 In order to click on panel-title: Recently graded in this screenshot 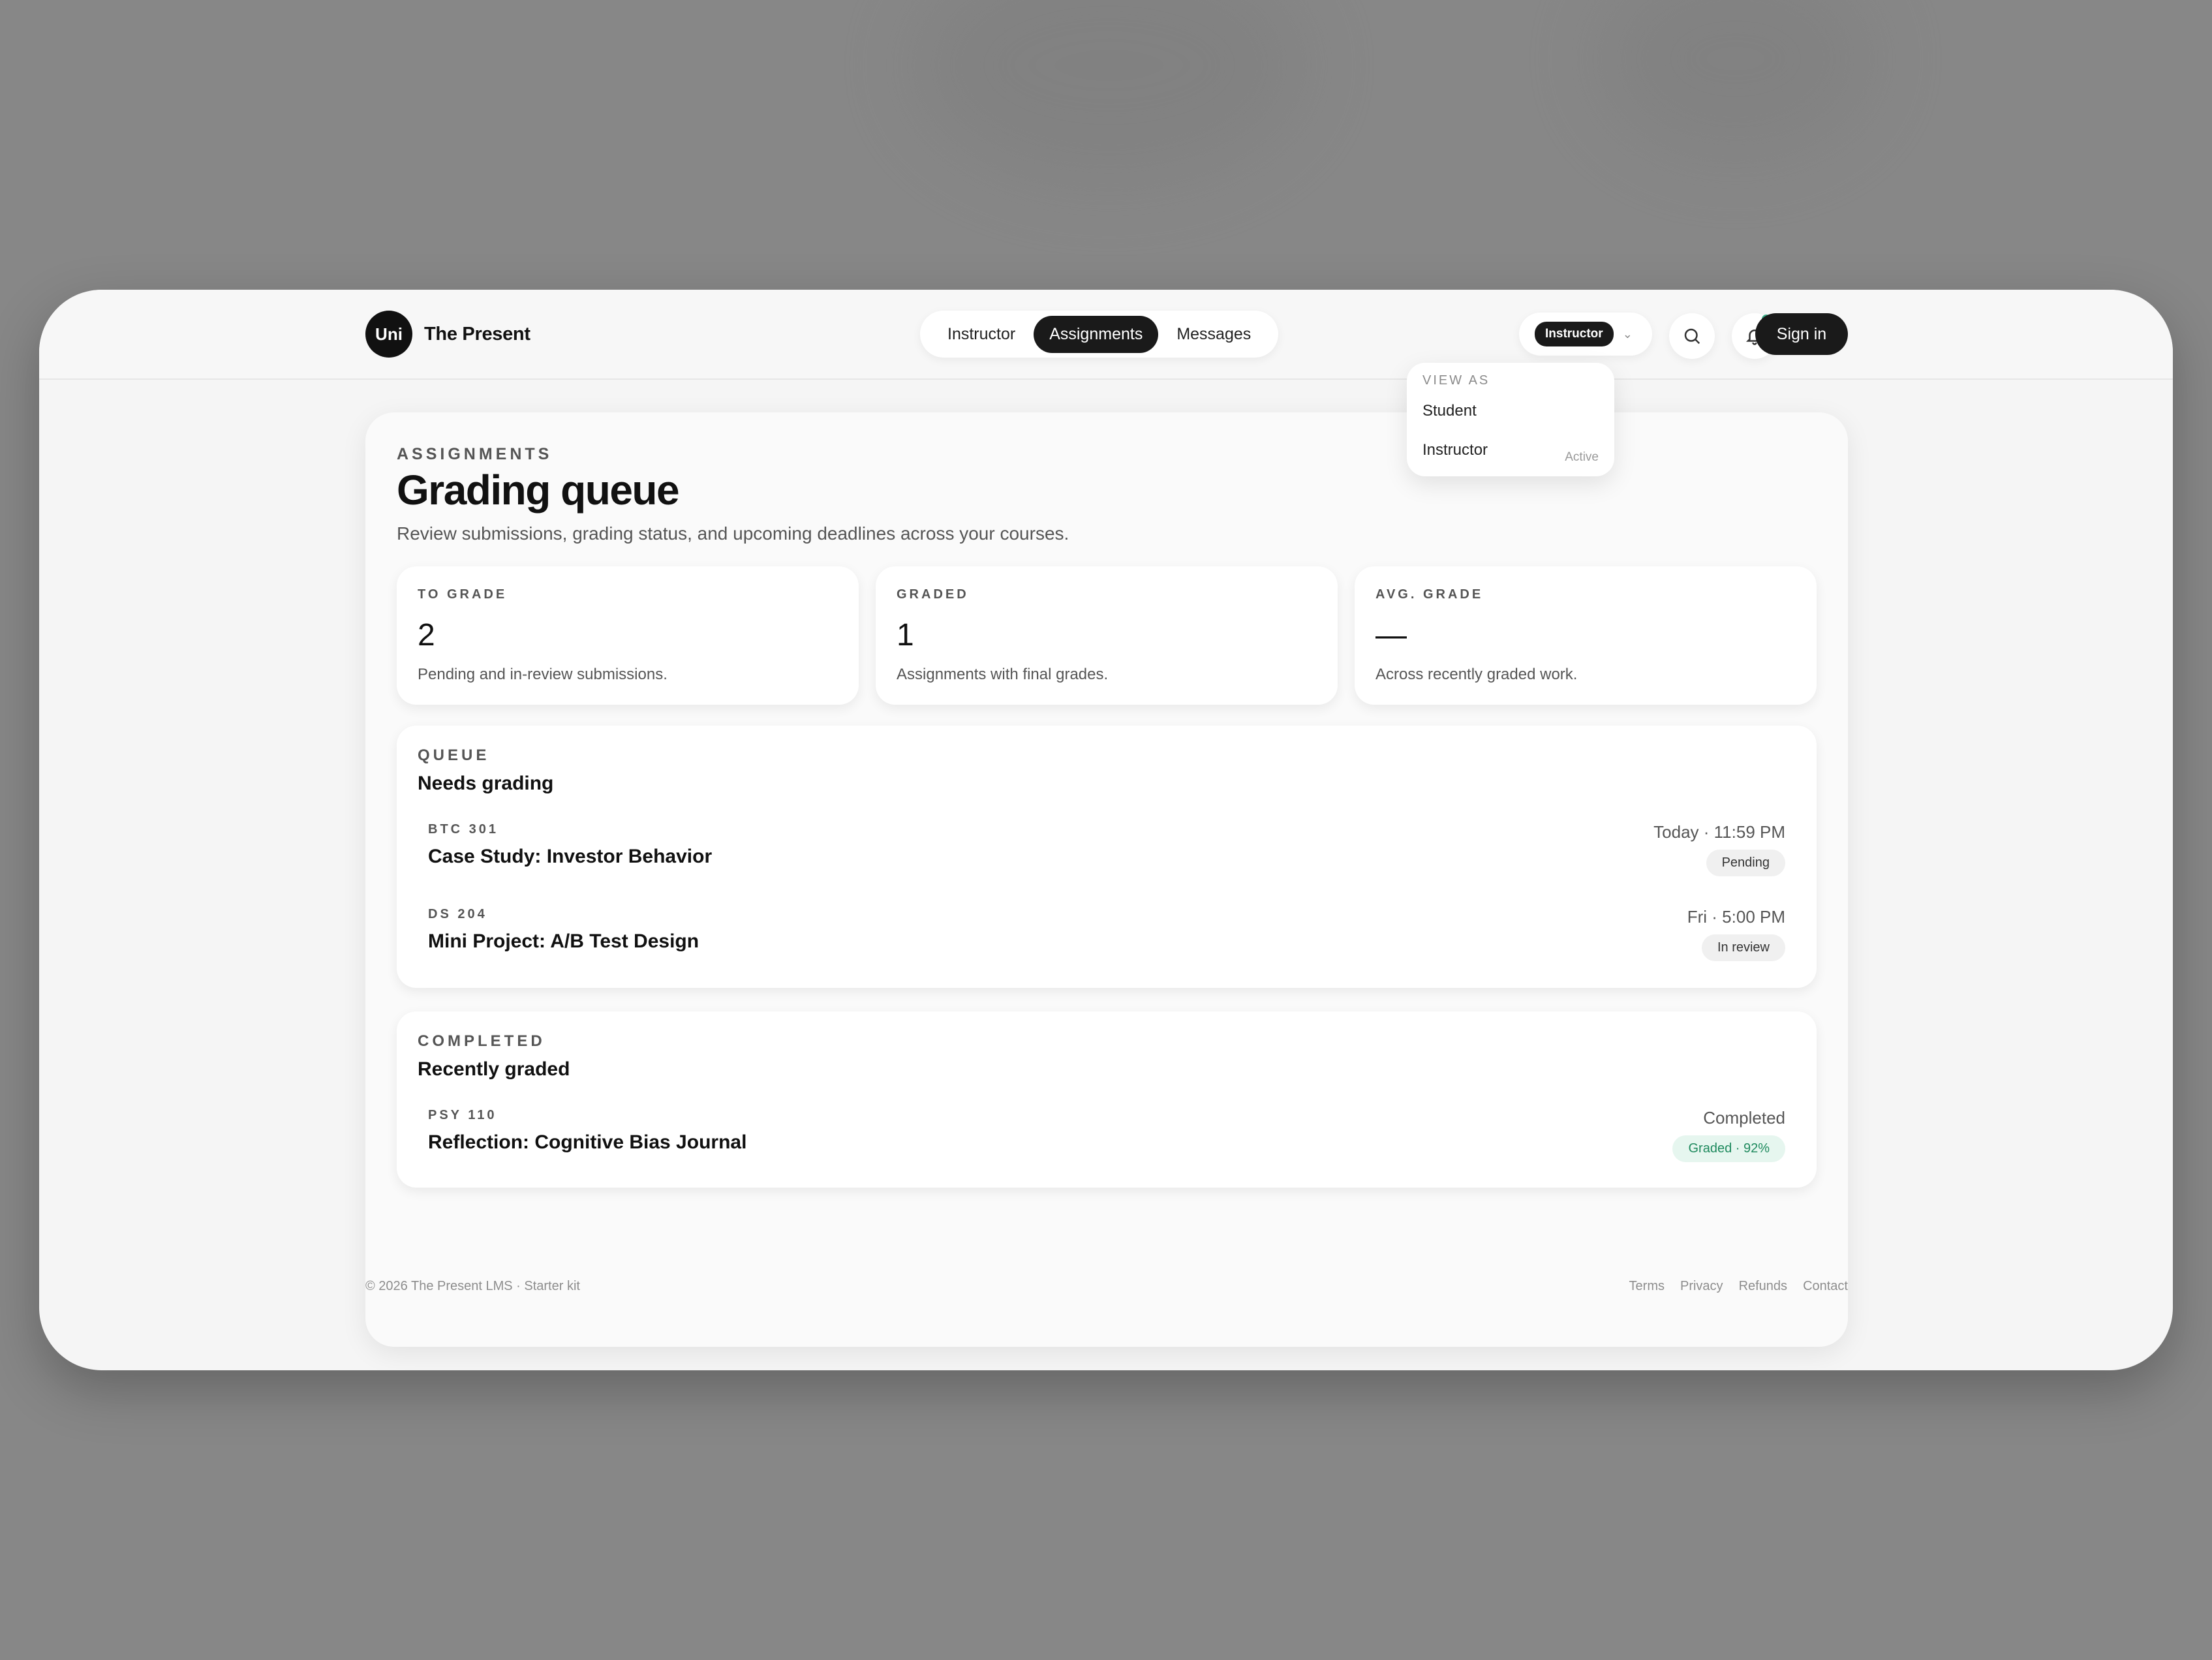, I will do `click(494, 1069)`.